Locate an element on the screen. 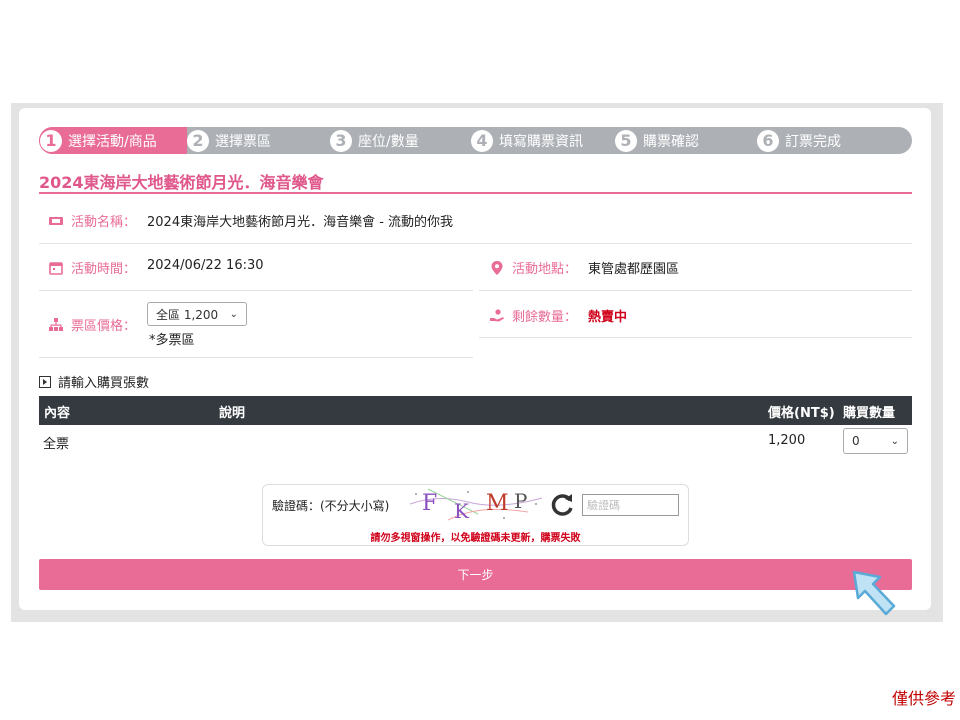 The width and height of the screenshot is (960, 720). step-number: 4 is located at coordinates (482, 140).